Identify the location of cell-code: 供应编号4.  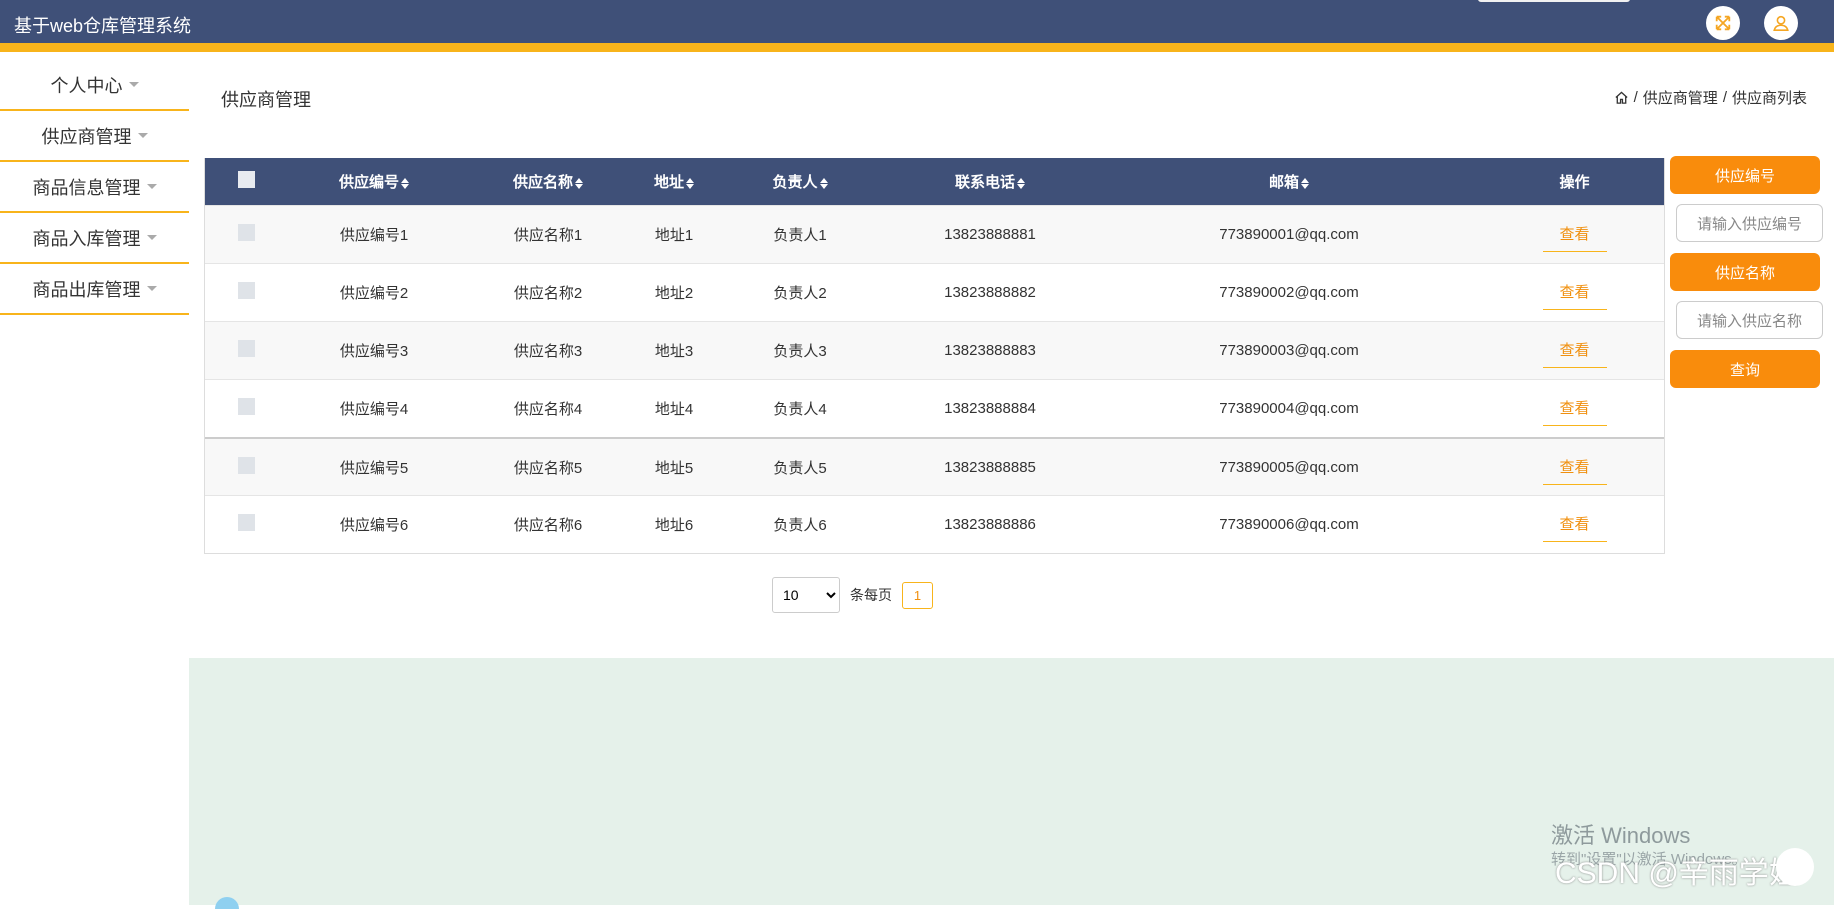
(374, 409).